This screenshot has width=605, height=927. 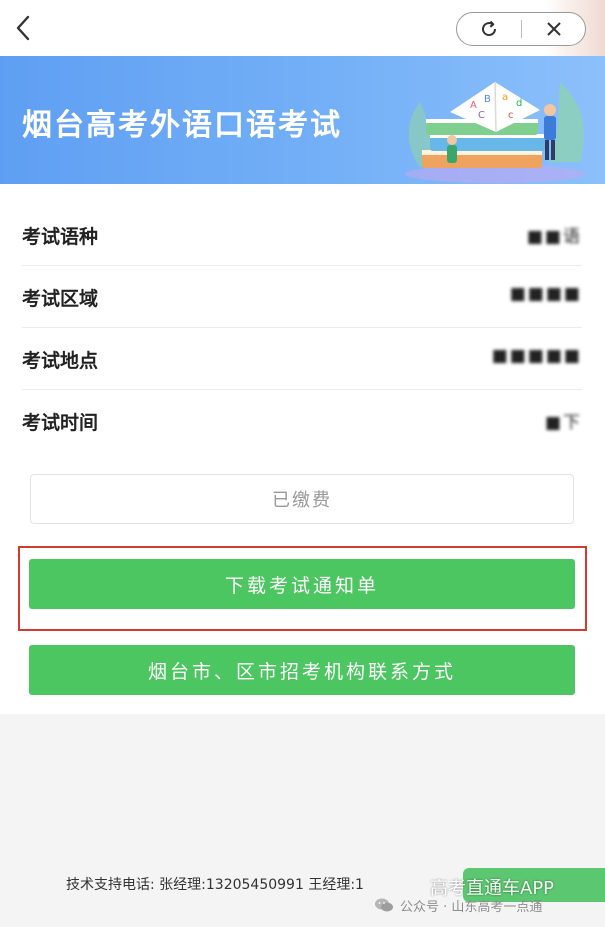 I want to click on close-button, so click(x=554, y=28).